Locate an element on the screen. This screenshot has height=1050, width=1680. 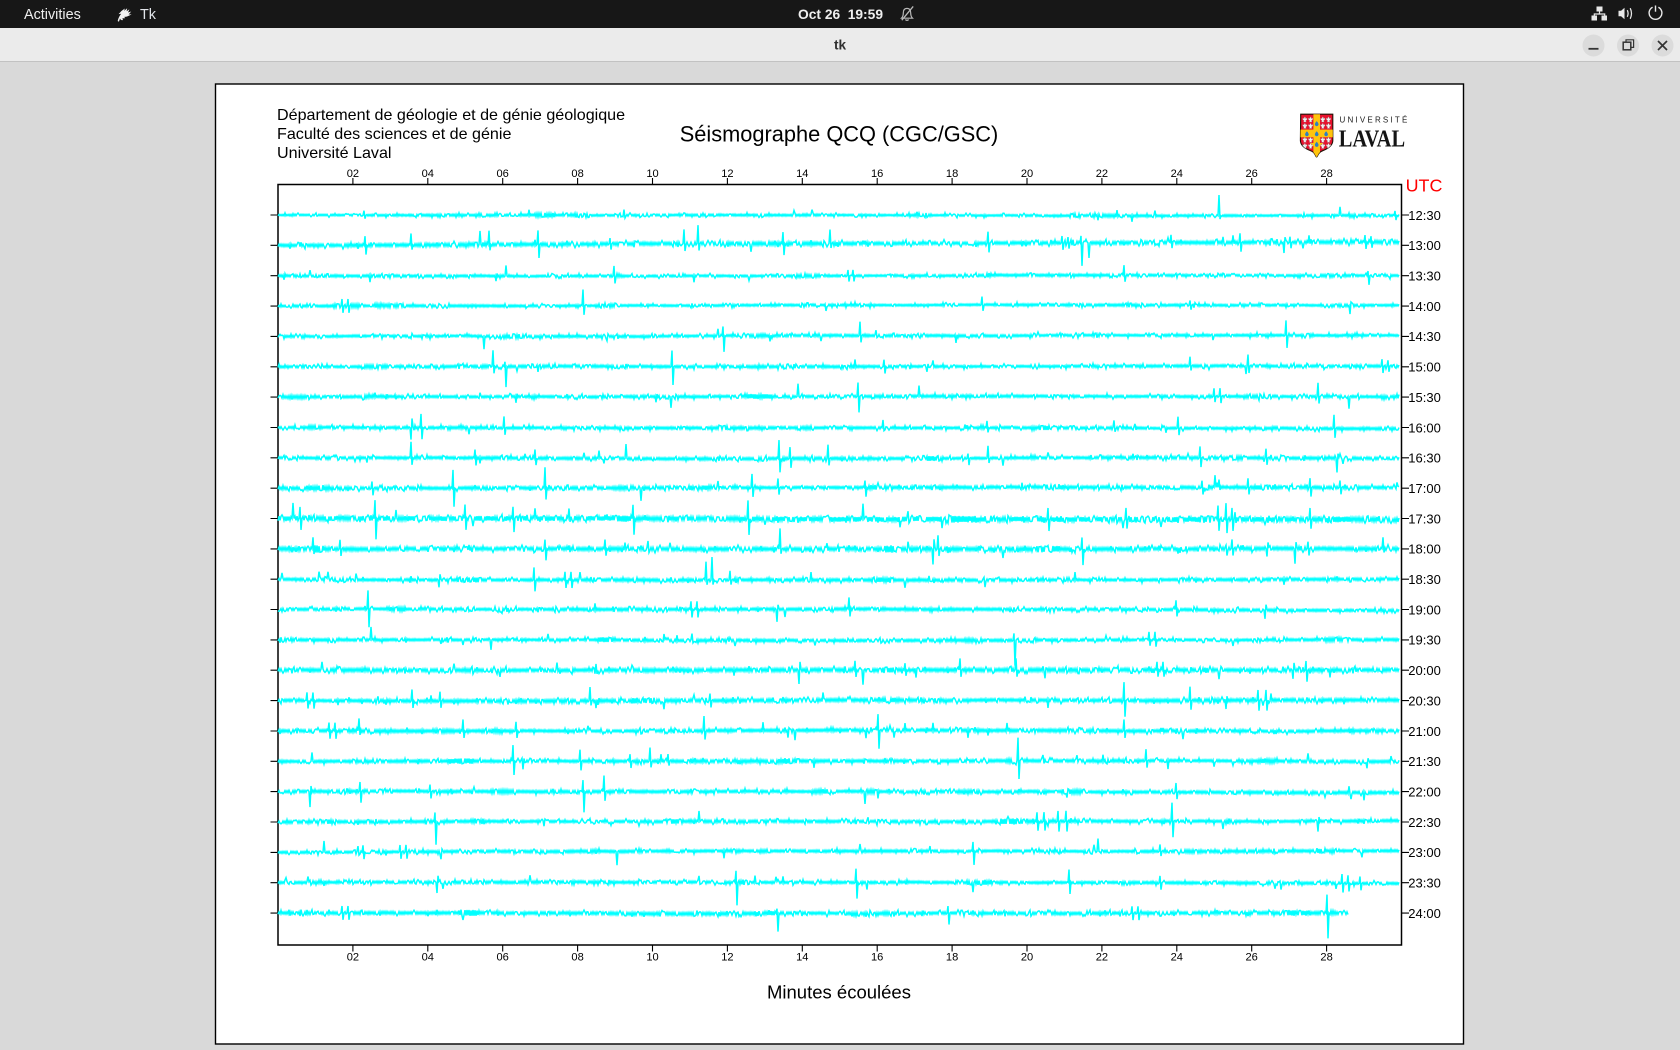
svg-text: 14:30 is located at coordinates (1424, 336).